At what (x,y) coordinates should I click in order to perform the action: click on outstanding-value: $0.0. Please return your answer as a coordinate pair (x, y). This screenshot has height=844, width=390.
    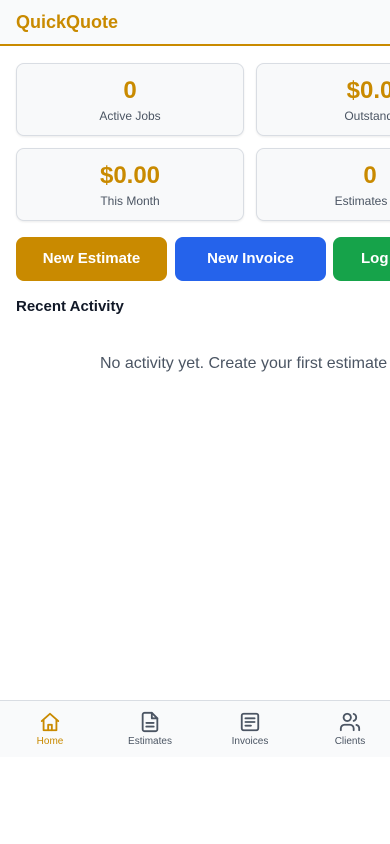
    Looking at the image, I should click on (368, 90).